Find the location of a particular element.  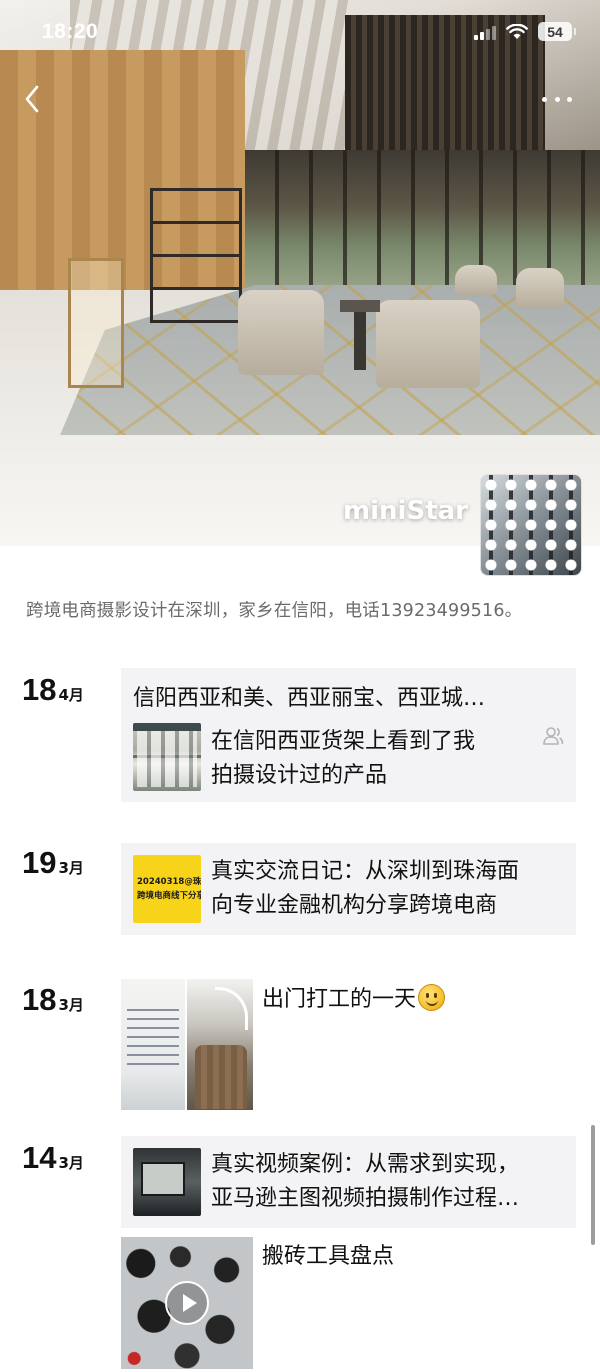

avatar-pattern is located at coordinates (531, 525).